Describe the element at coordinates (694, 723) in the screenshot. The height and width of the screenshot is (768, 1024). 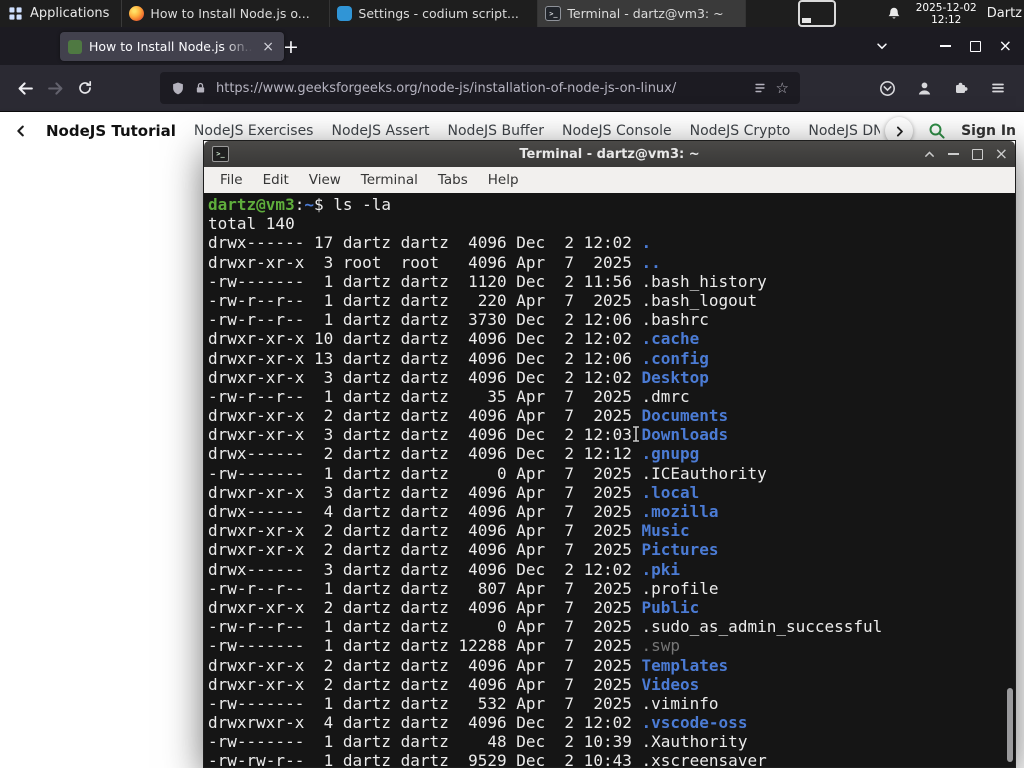
I see `file-name: .vscode-oss` at that location.